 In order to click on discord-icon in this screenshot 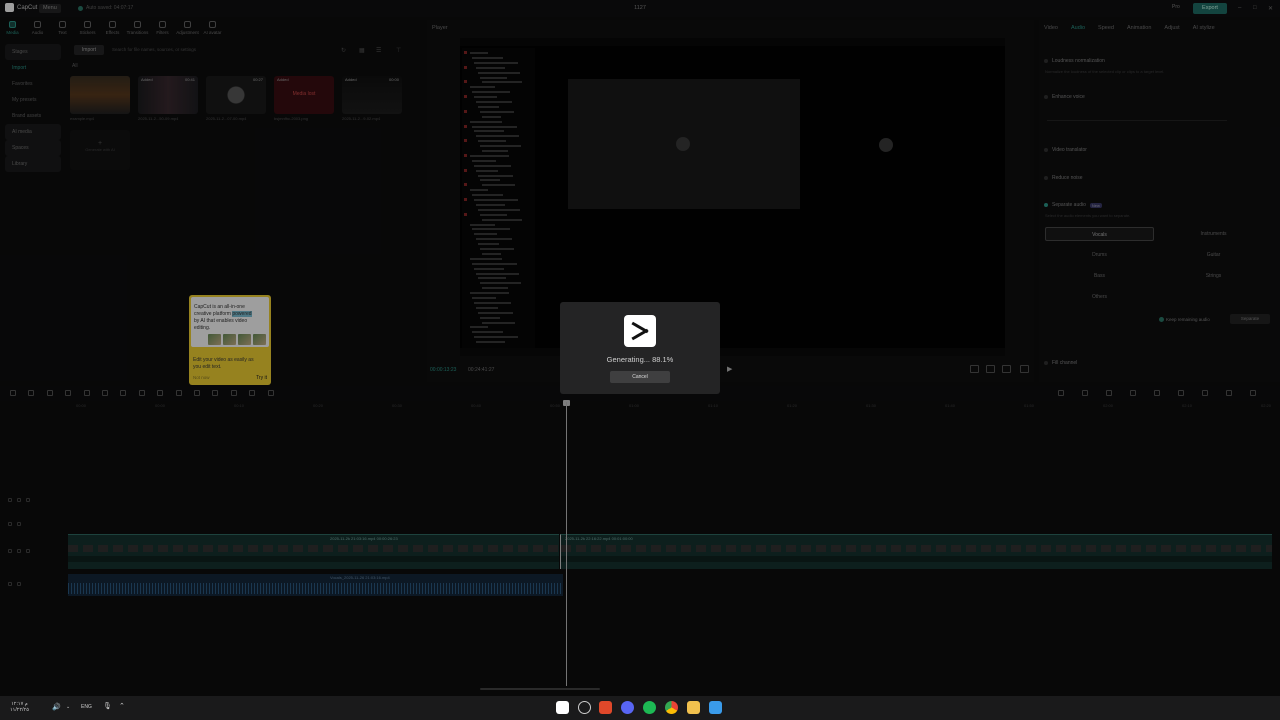, I will do `click(627, 707)`.